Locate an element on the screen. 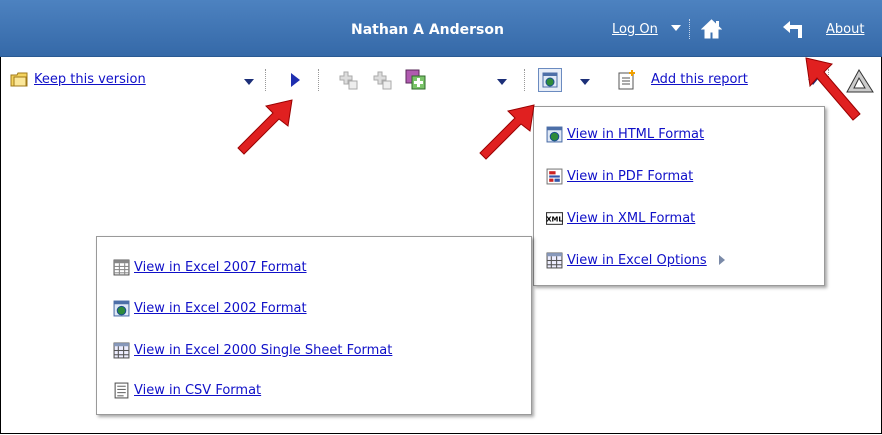  menu-item-label: View in Excel 2007 Format is located at coordinates (220, 267).